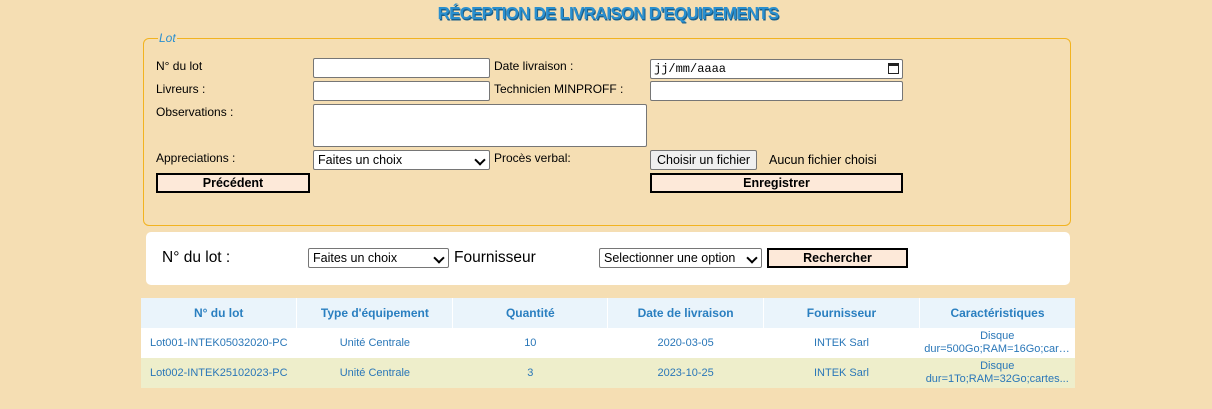 Image resolution: width=1212 pixels, height=409 pixels. Describe the element at coordinates (559, 89) in the screenshot. I see `technician-label: Technicien MINPROFF :` at that location.